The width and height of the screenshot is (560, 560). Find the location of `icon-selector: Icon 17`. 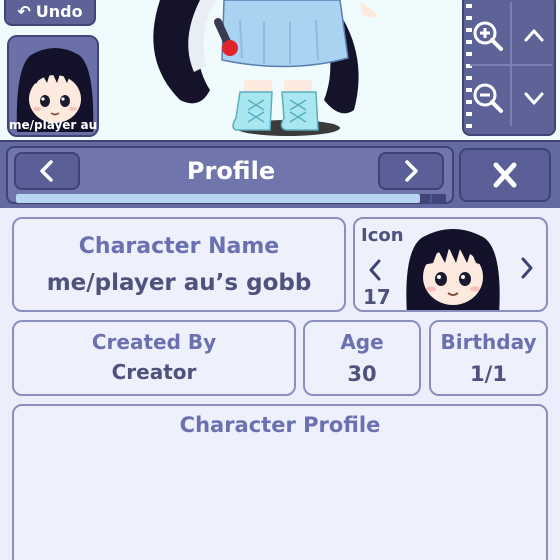

icon-selector: Icon 17 is located at coordinates (450, 264).